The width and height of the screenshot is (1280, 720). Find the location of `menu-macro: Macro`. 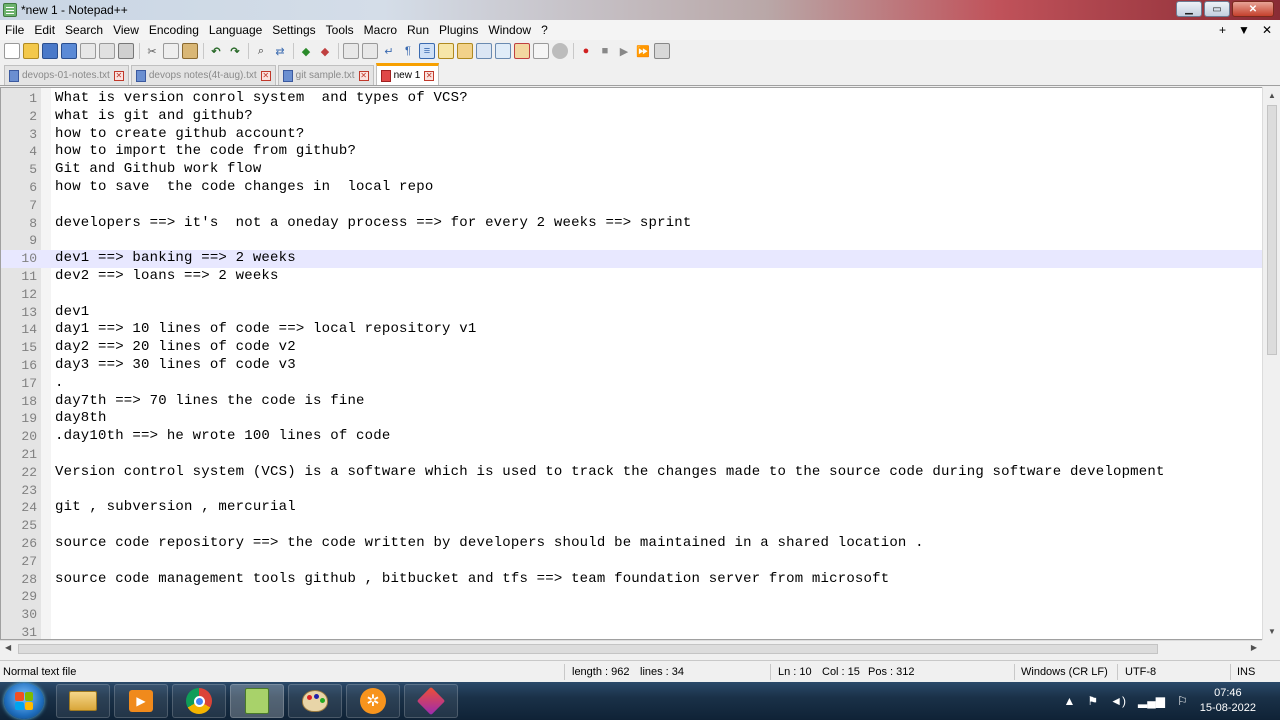

menu-macro: Macro is located at coordinates (380, 30).